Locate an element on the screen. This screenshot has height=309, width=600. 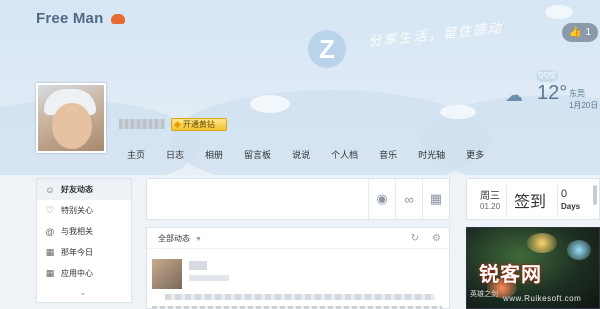
nav-item-messageboard: 留言板 is located at coordinates (257, 154).